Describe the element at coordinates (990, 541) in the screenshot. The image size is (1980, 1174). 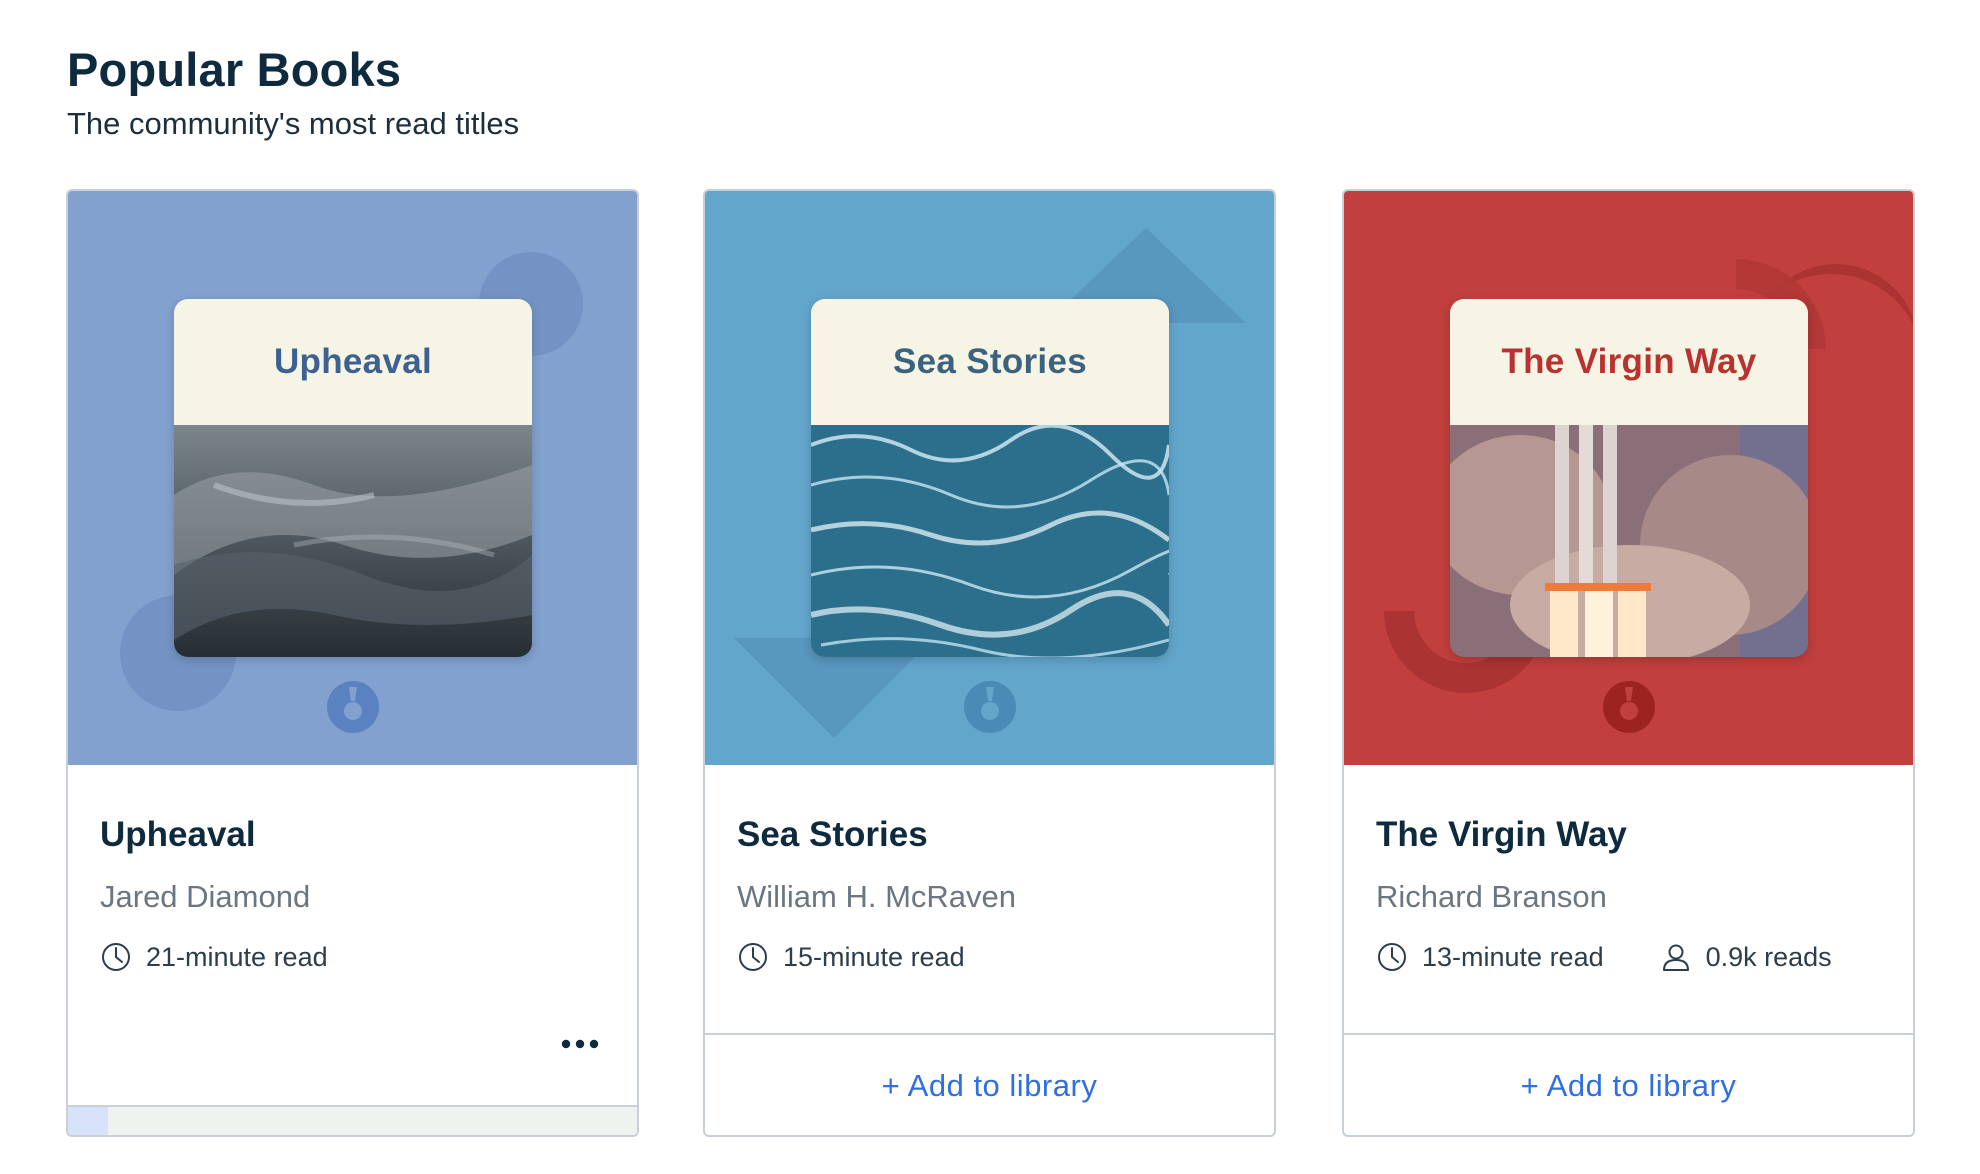
I see `cover-image-ocean-surface` at that location.